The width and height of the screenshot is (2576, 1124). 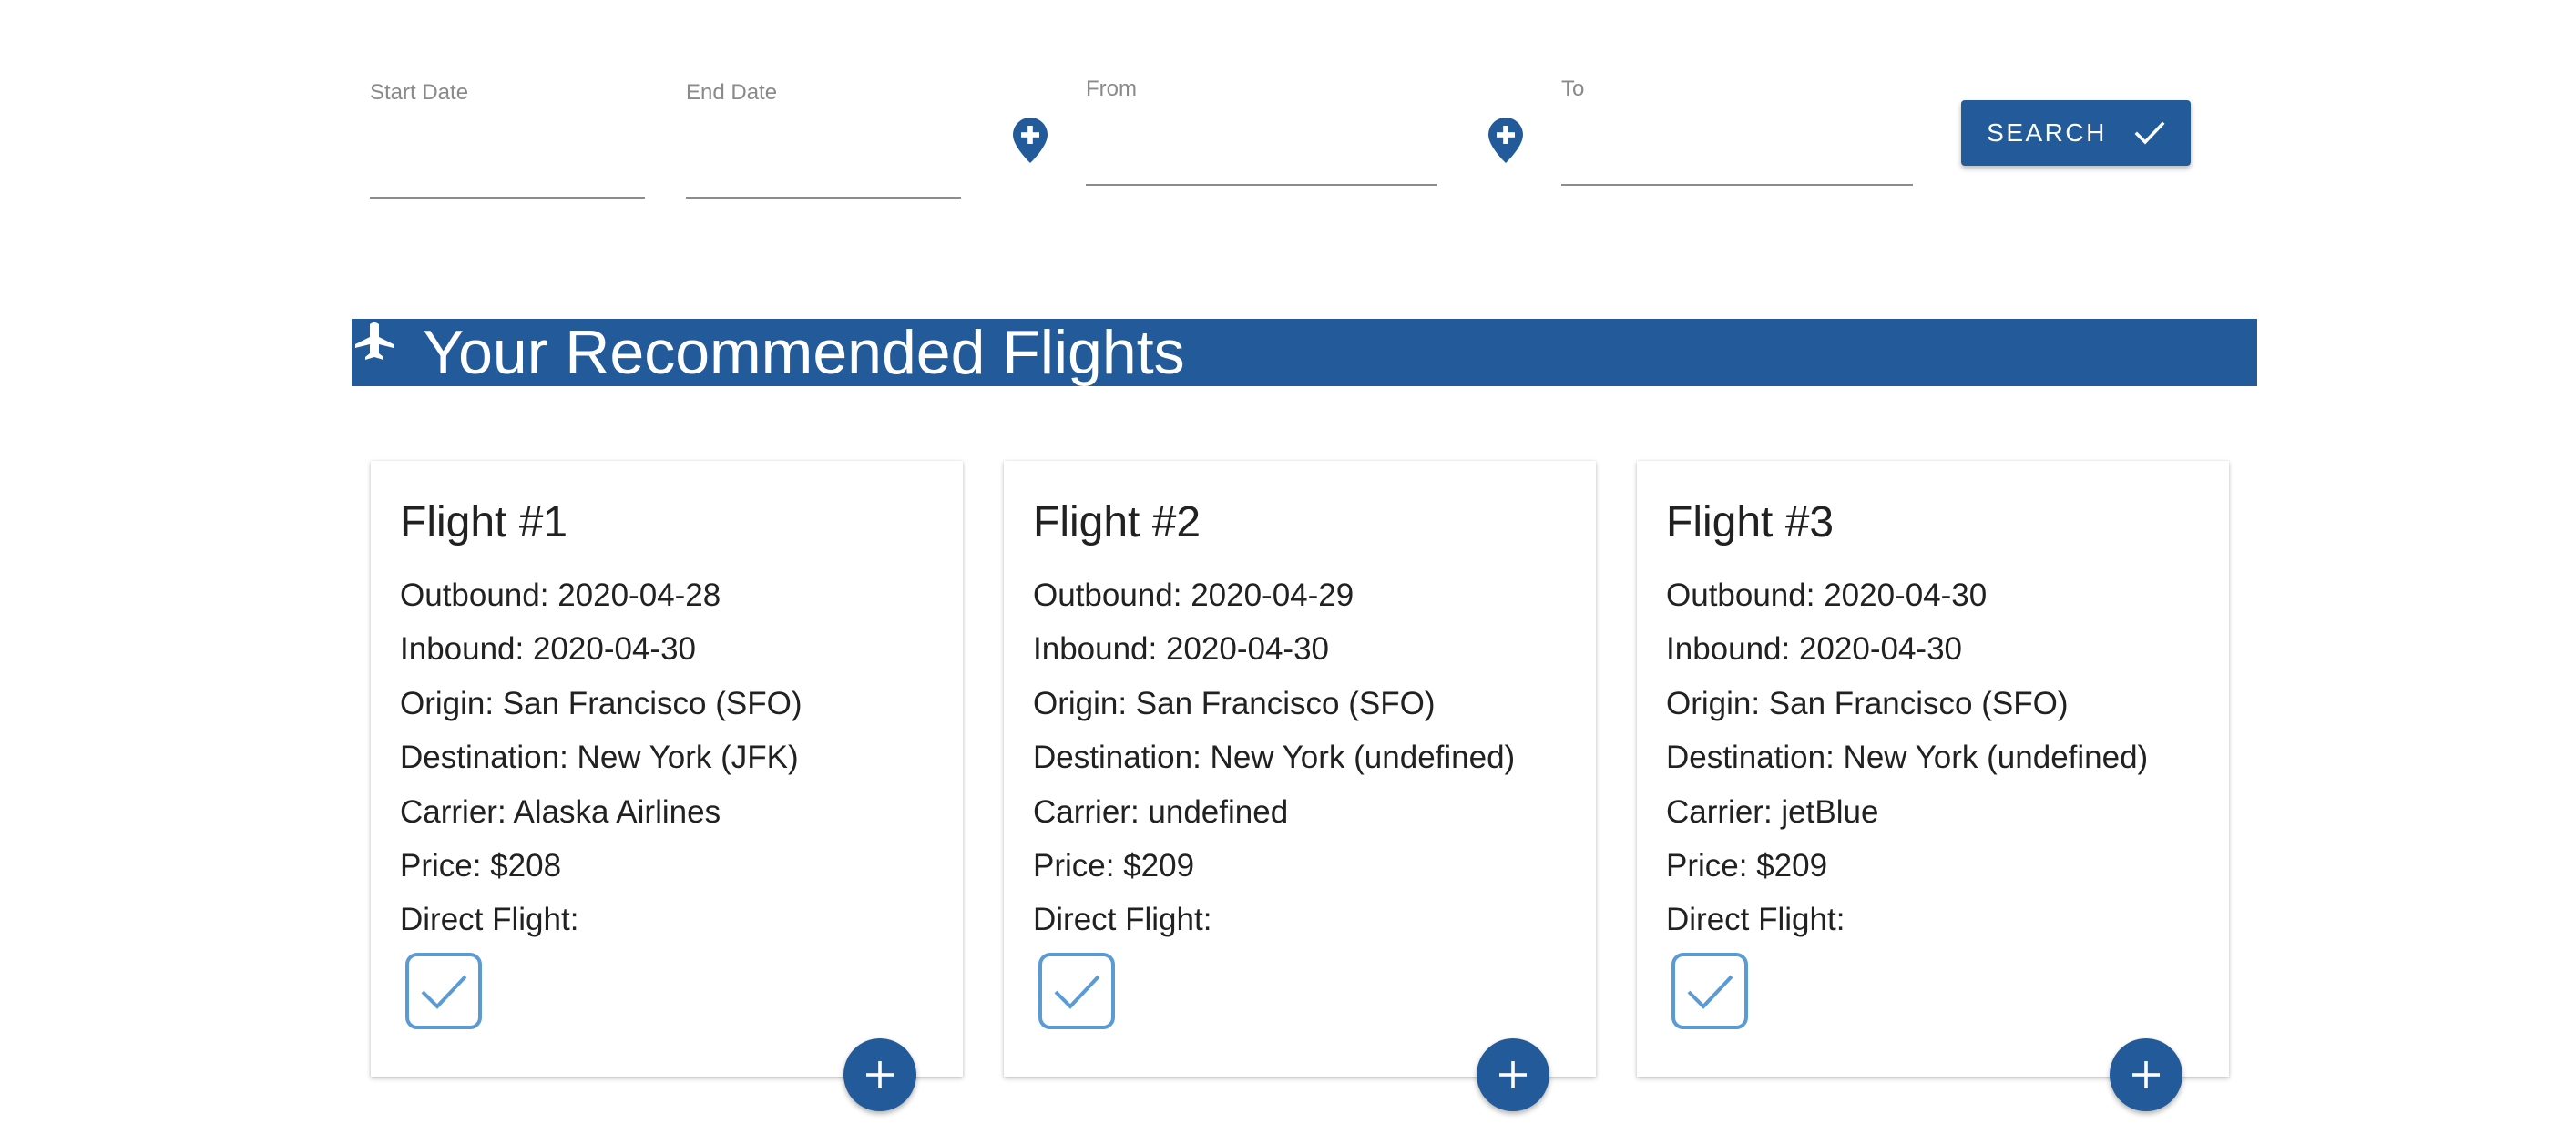 What do you see at coordinates (1193, 595) in the screenshot?
I see `outbound-date: Outbound: 2020-04-29` at bounding box center [1193, 595].